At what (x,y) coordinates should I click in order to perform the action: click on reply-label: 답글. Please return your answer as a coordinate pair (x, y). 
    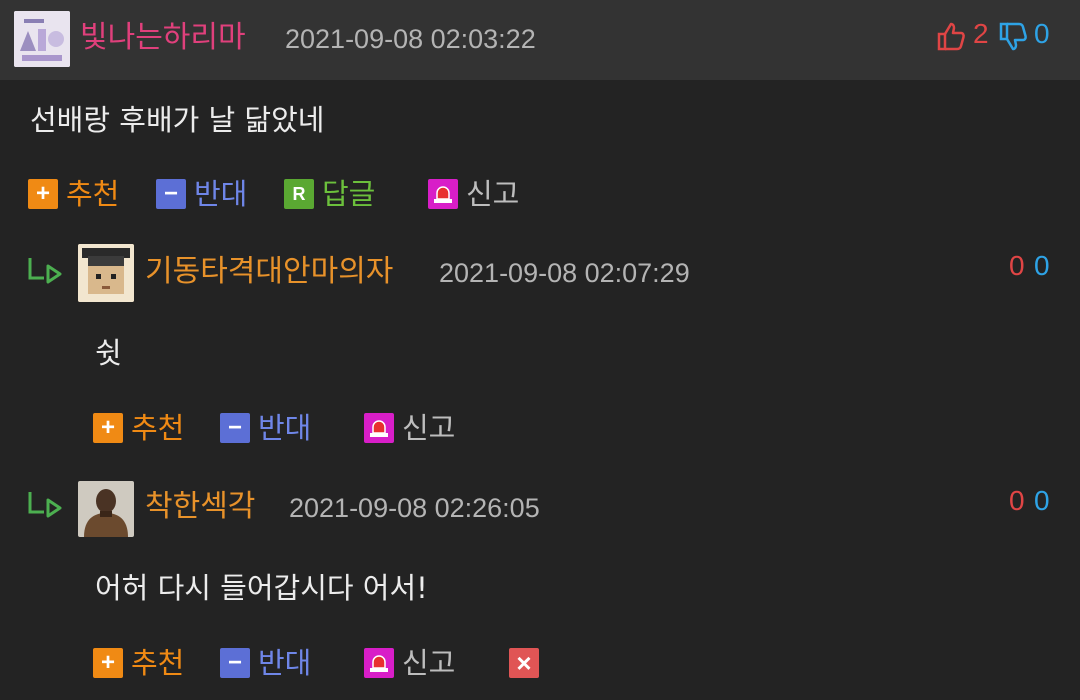
    Looking at the image, I should click on (349, 194).